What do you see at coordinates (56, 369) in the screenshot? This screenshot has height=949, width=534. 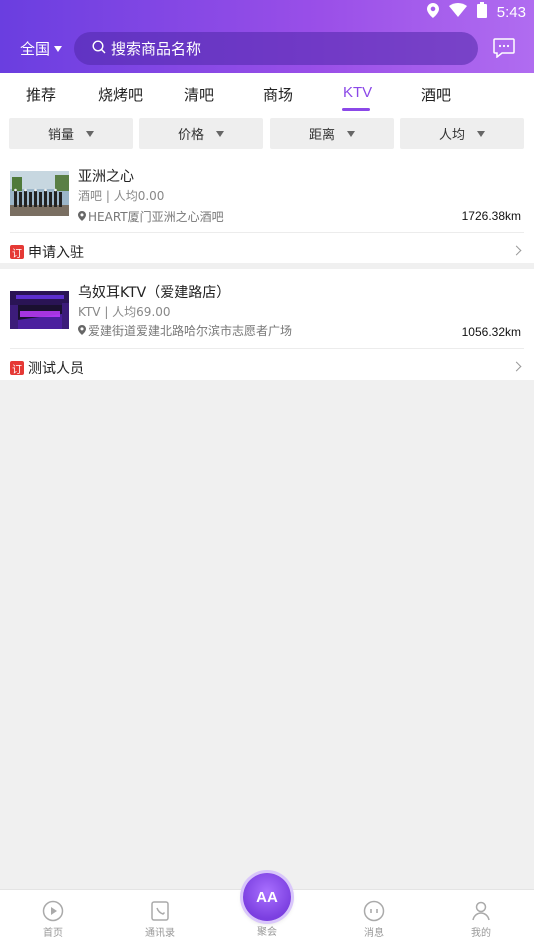 I see `order-label: 测试人员` at bounding box center [56, 369].